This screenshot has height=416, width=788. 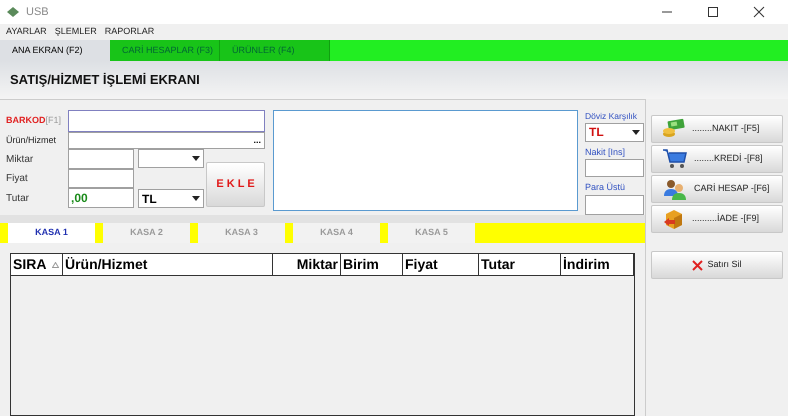 I want to click on window-title: USB, so click(x=37, y=12).